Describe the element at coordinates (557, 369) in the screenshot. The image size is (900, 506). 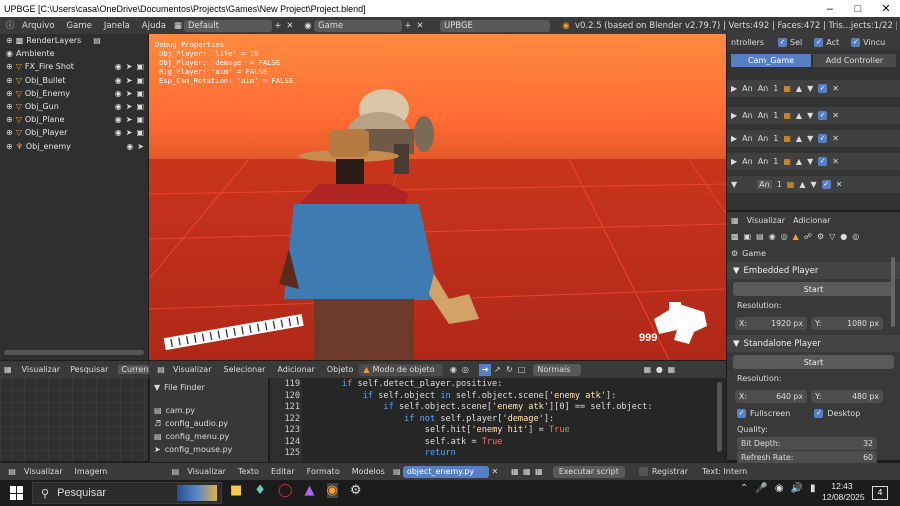
I see `orientation-select: Normais` at that location.